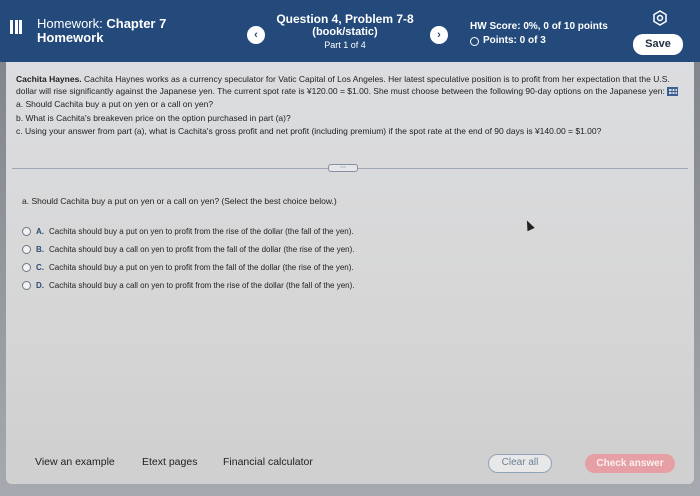 This screenshot has width=700, height=496. I want to click on clear-all-button: Clear all, so click(520, 463).